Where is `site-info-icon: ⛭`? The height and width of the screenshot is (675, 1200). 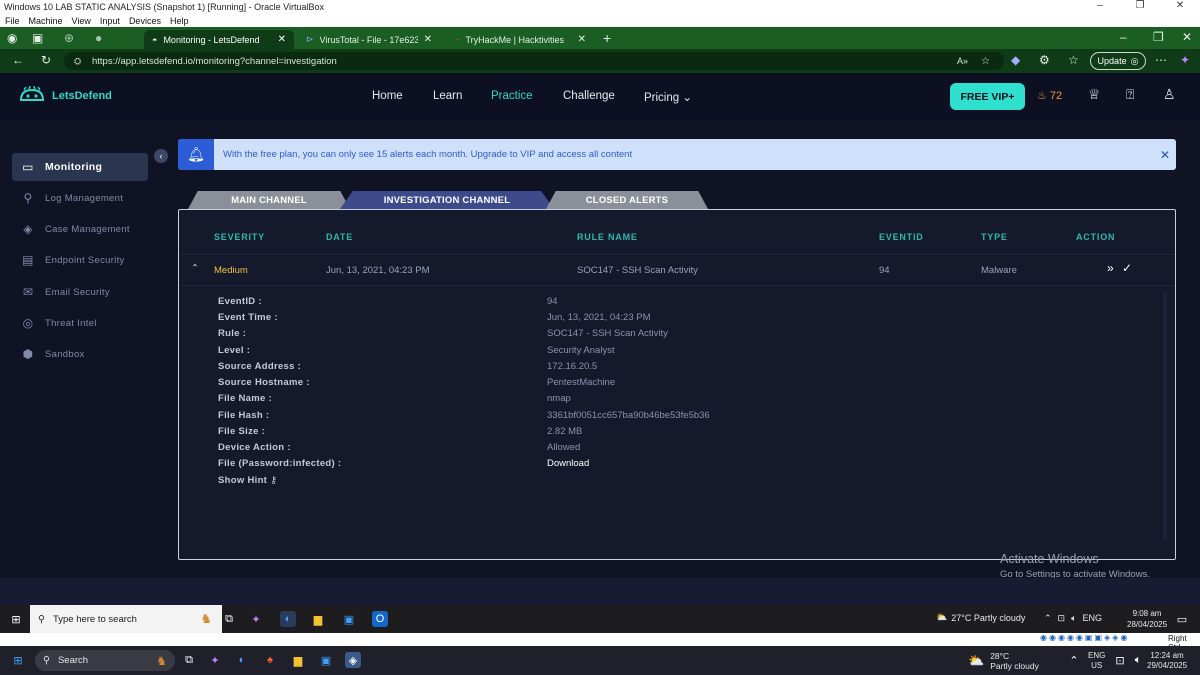
site-info-icon: ⛭ is located at coordinates (77, 61).